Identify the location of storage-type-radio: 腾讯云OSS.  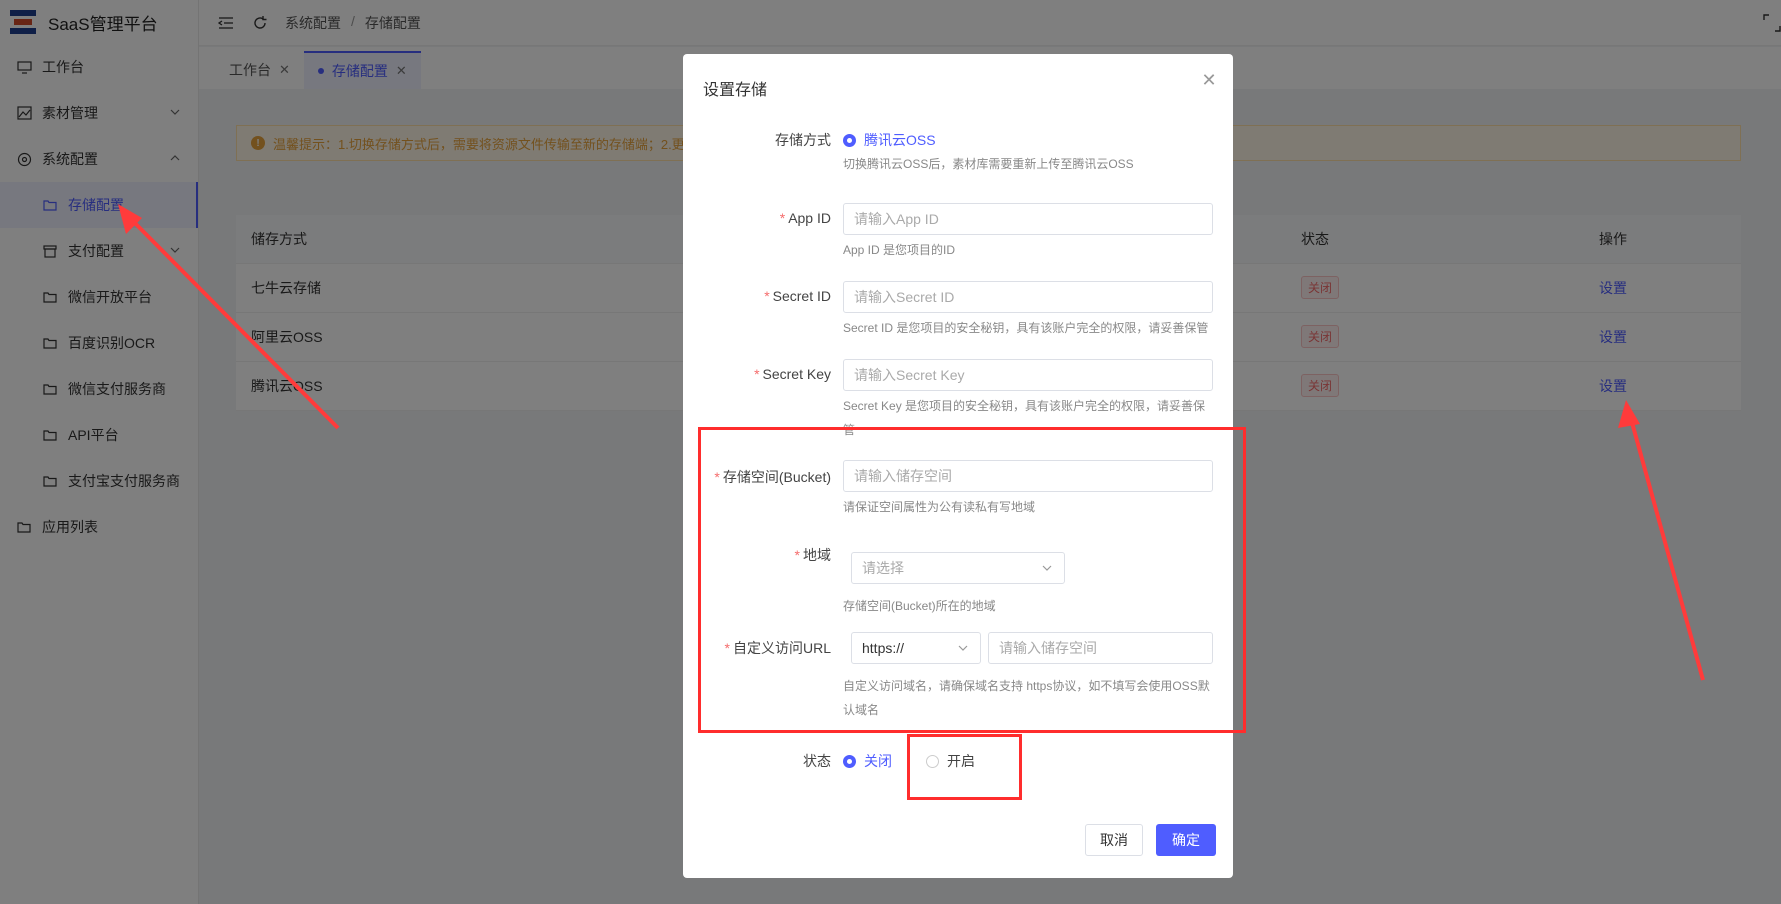
(889, 140).